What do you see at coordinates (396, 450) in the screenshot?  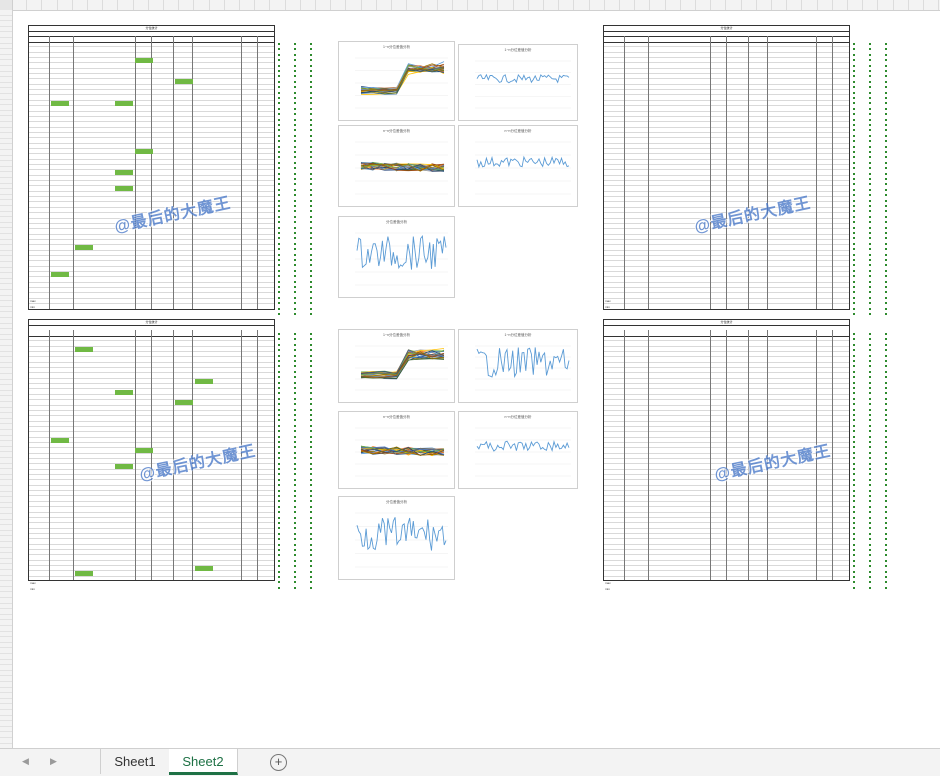 I see `chart-multiline-mid-2: n~n分位差值分析` at bounding box center [396, 450].